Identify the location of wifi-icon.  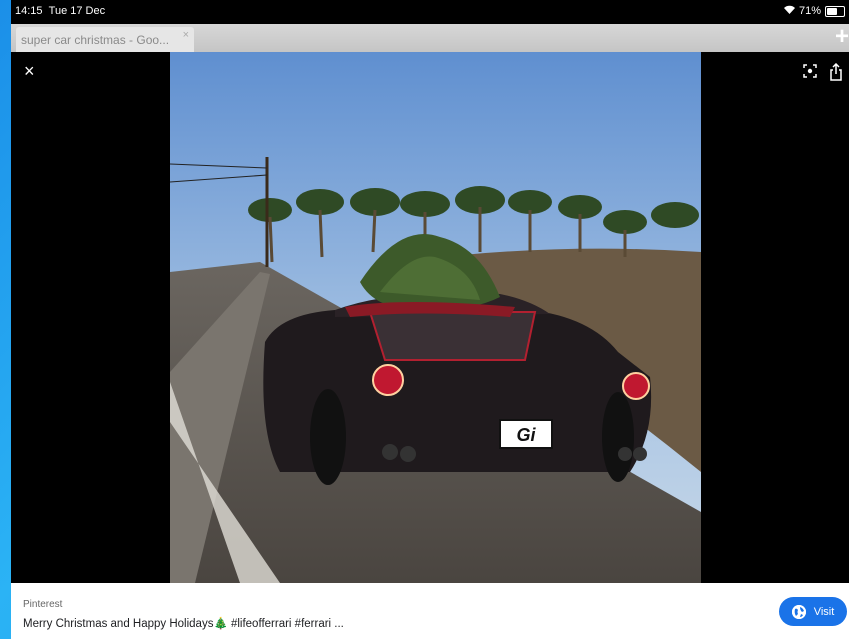
(789, 11).